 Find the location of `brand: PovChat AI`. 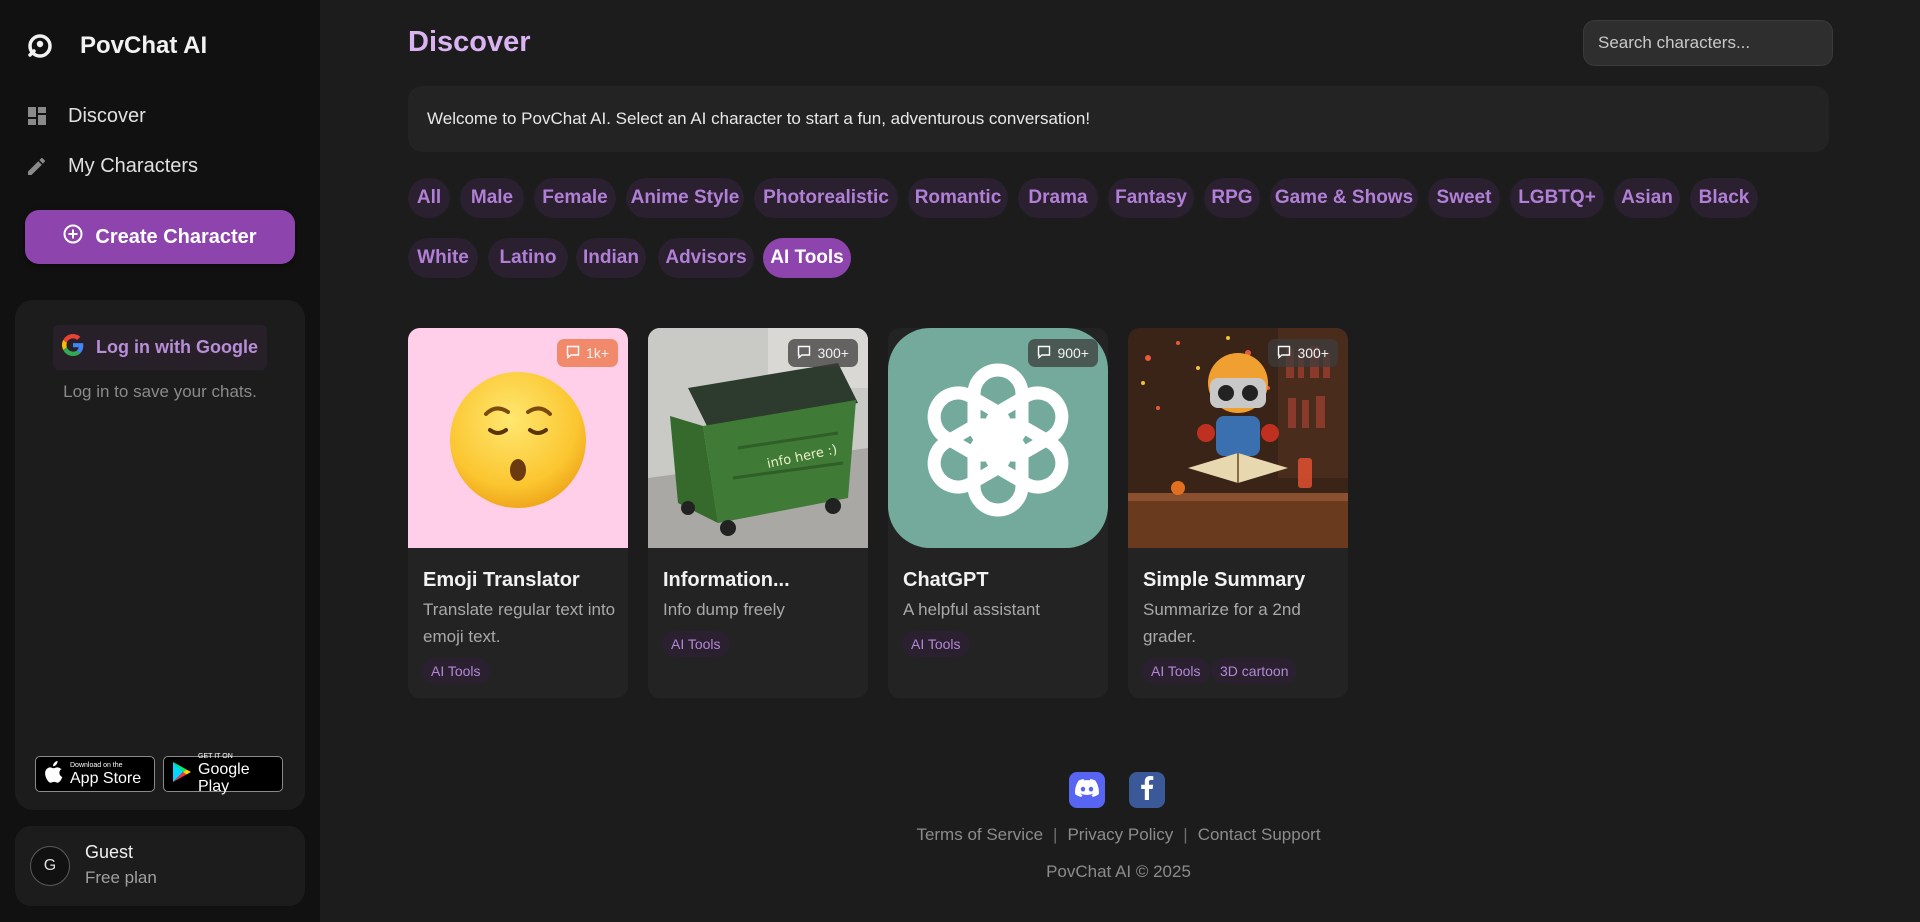

brand: PovChat AI is located at coordinates (116, 46).